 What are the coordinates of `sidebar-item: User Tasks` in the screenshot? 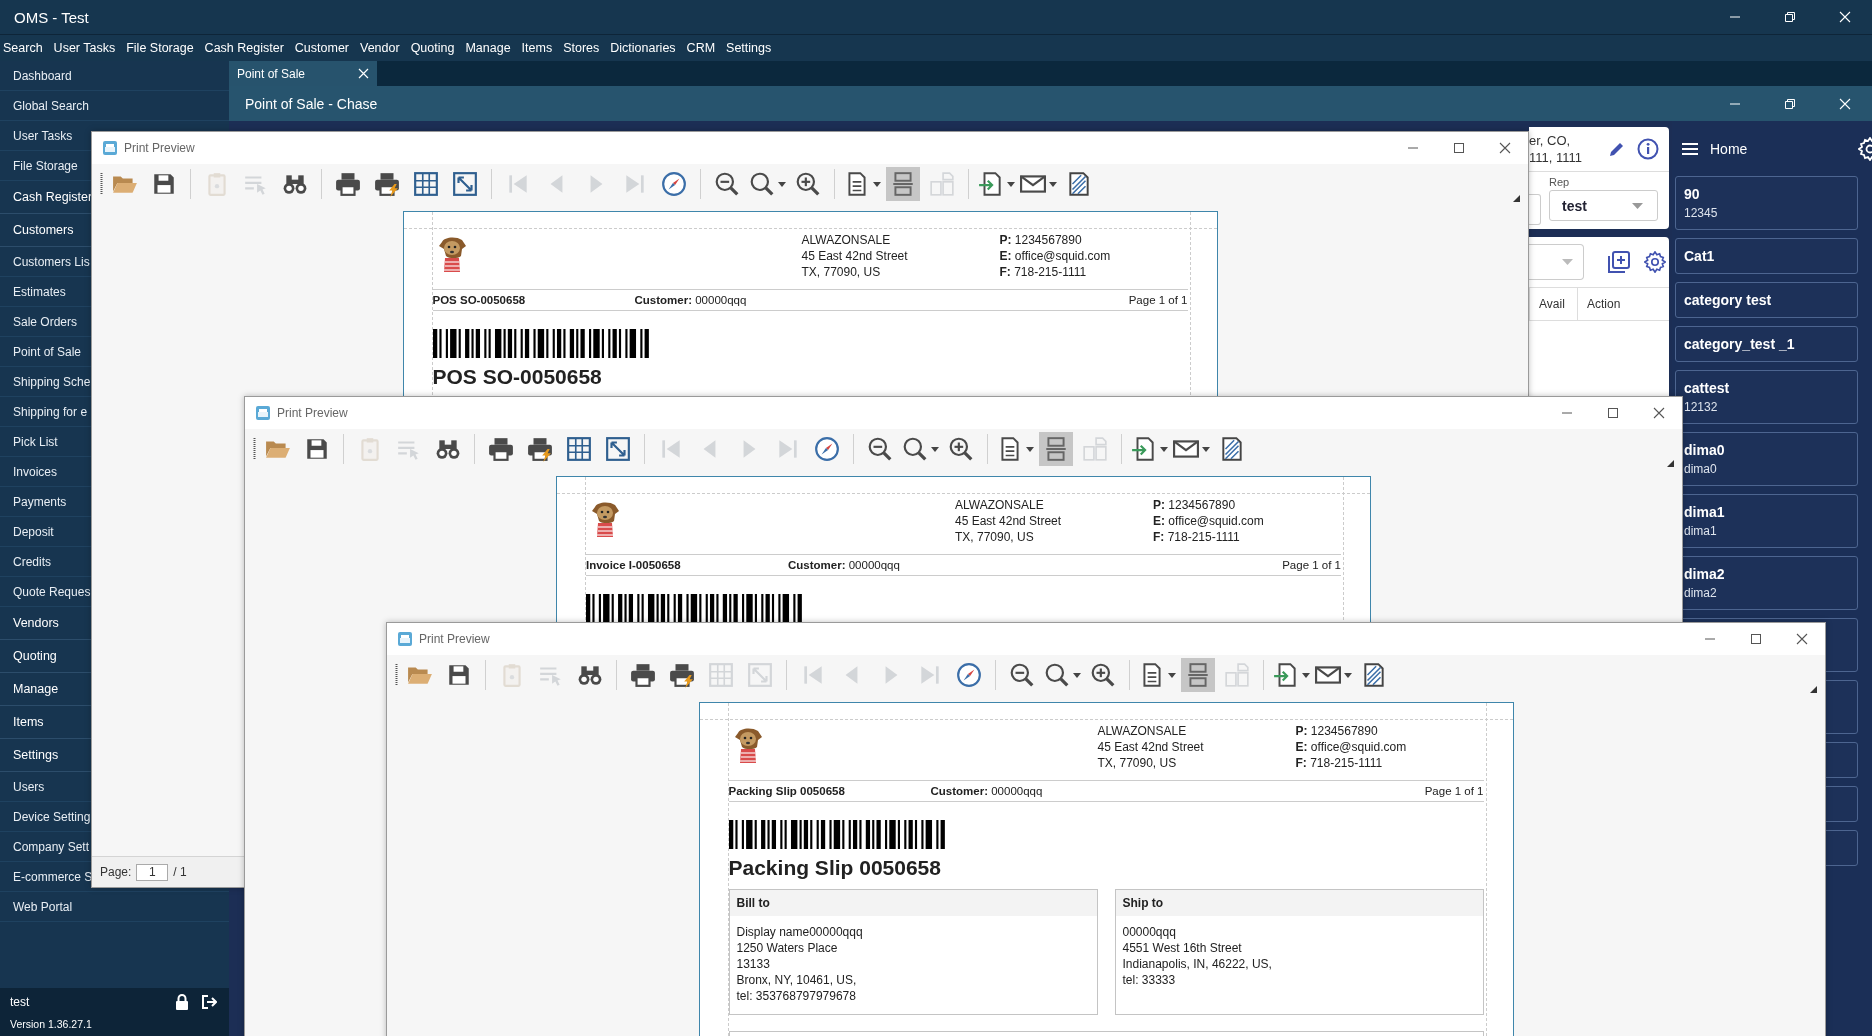 It's located at (43, 135).